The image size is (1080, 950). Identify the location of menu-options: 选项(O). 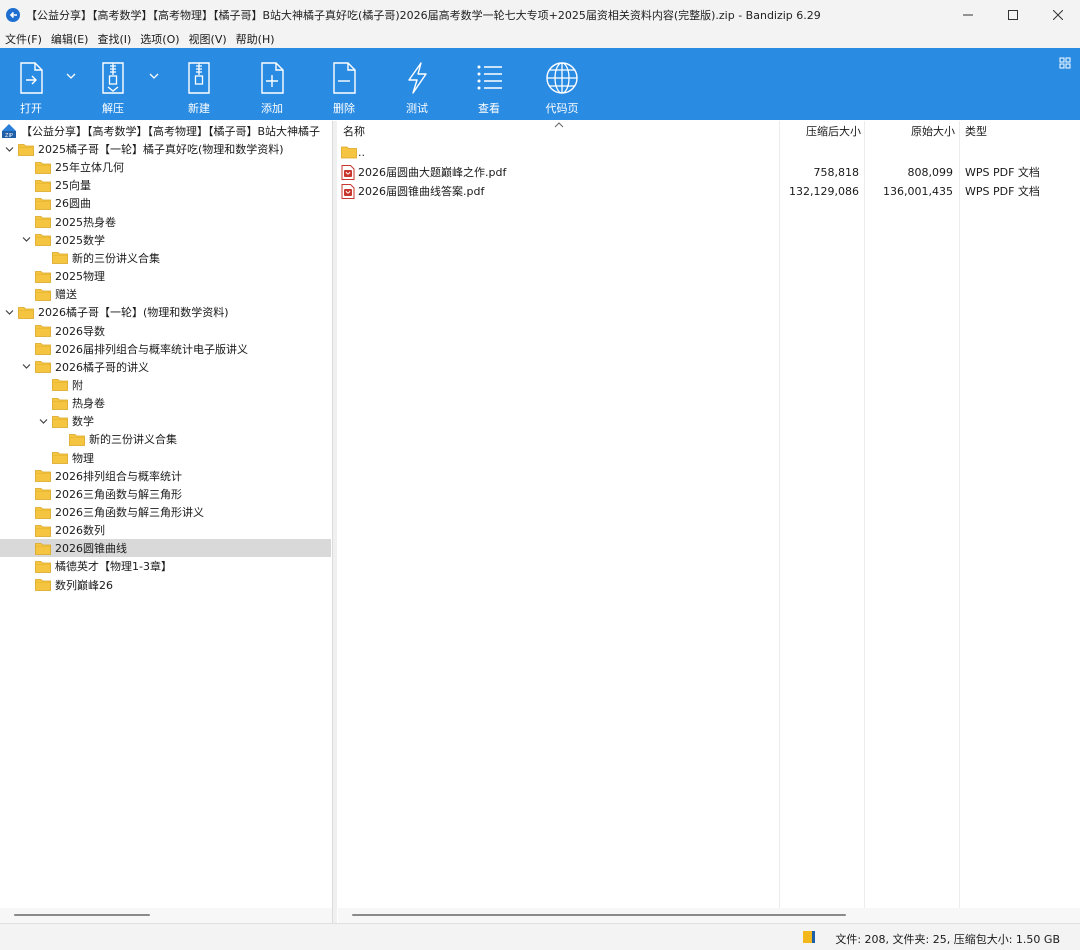
(159, 39).